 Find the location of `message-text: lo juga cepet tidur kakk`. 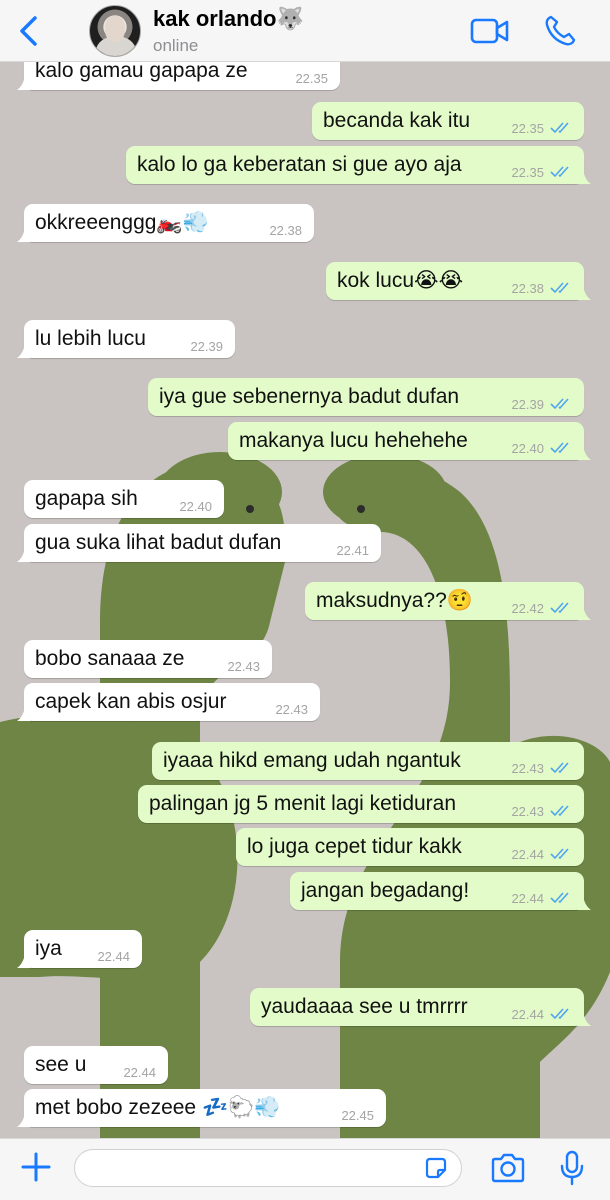

message-text: lo juga cepet tidur kakk is located at coordinates (354, 846).